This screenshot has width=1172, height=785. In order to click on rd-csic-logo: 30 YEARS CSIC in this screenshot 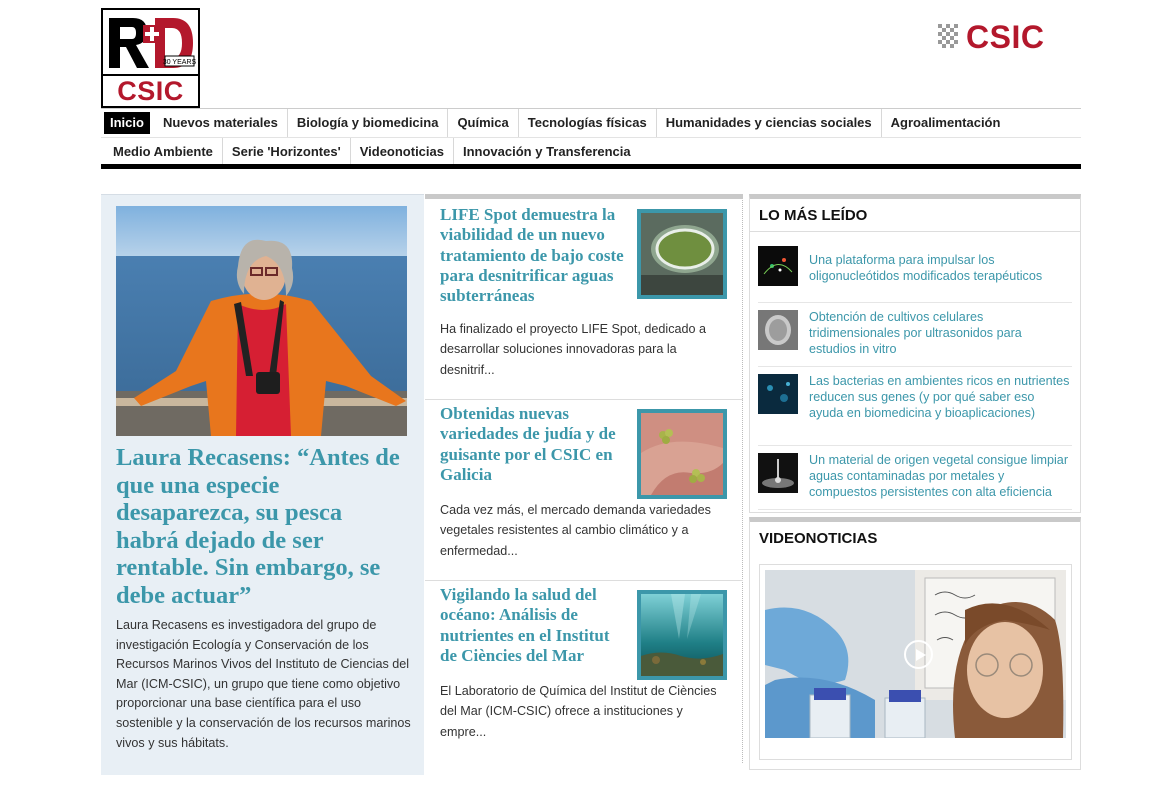, I will do `click(150, 58)`.